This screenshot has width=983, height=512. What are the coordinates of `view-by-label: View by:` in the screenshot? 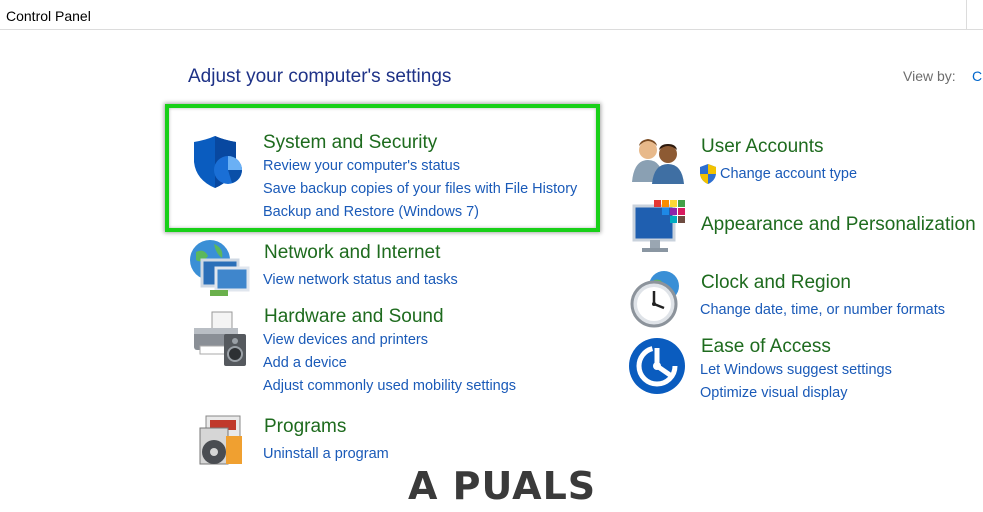 It's located at (929, 76).